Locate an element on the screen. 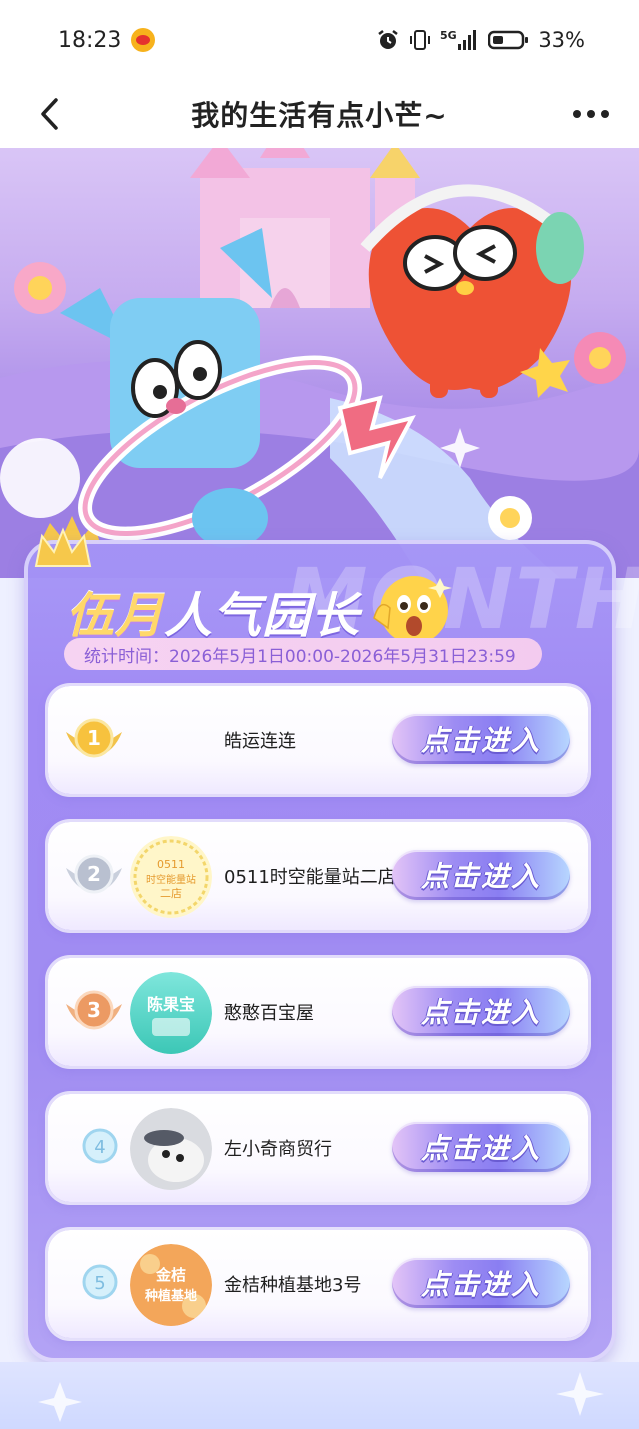 This screenshot has height=1429, width=639. rank-card-2: 2 0511 时空能量站 二店 0511时空能量站二店 点击进入 is located at coordinates (318, 876).